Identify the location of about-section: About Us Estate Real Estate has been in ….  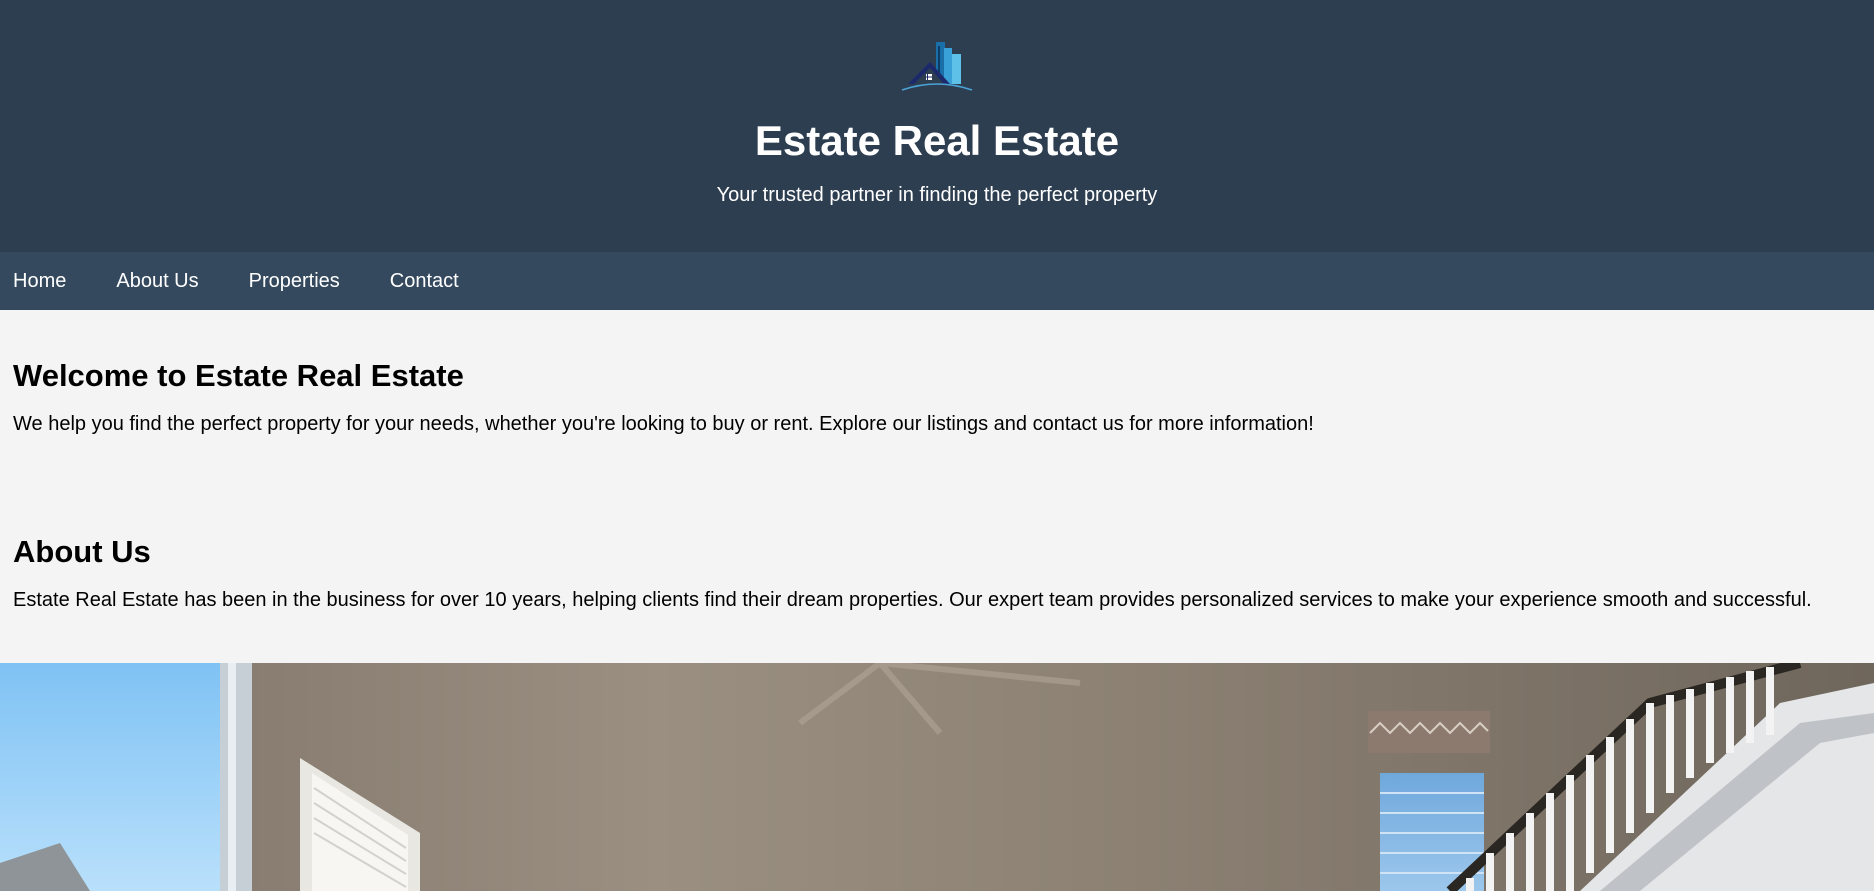
(938, 573).